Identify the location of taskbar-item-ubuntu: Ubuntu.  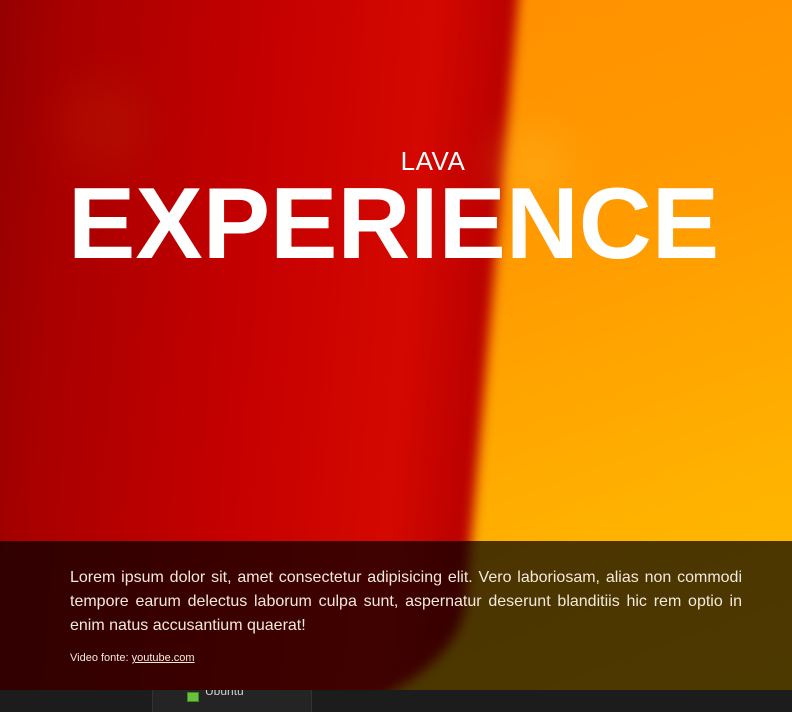
(232, 701).